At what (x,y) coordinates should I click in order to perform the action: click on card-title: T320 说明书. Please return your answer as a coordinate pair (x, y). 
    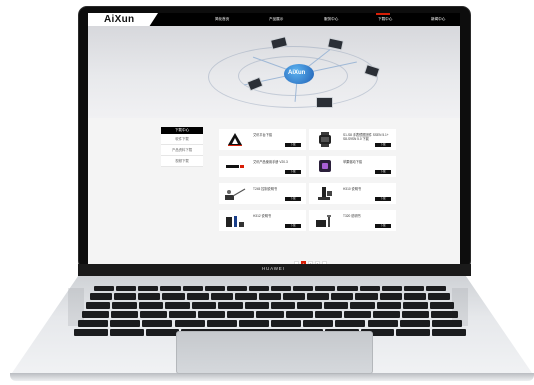
    Looking at the image, I should click on (352, 216).